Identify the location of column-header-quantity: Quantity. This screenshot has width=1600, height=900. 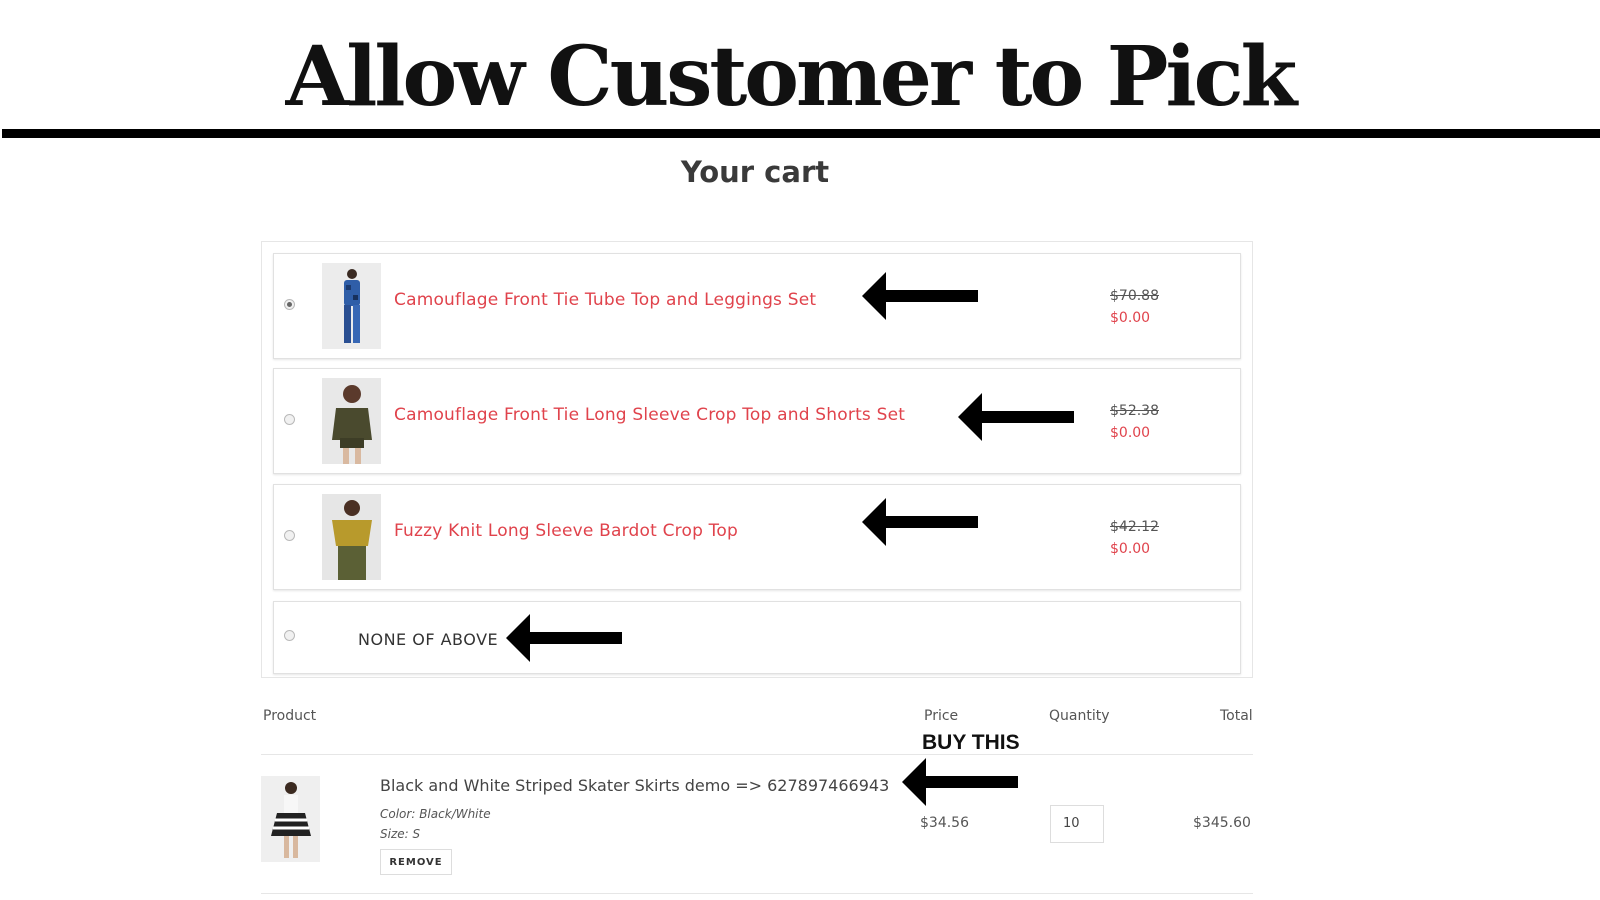
(1079, 716).